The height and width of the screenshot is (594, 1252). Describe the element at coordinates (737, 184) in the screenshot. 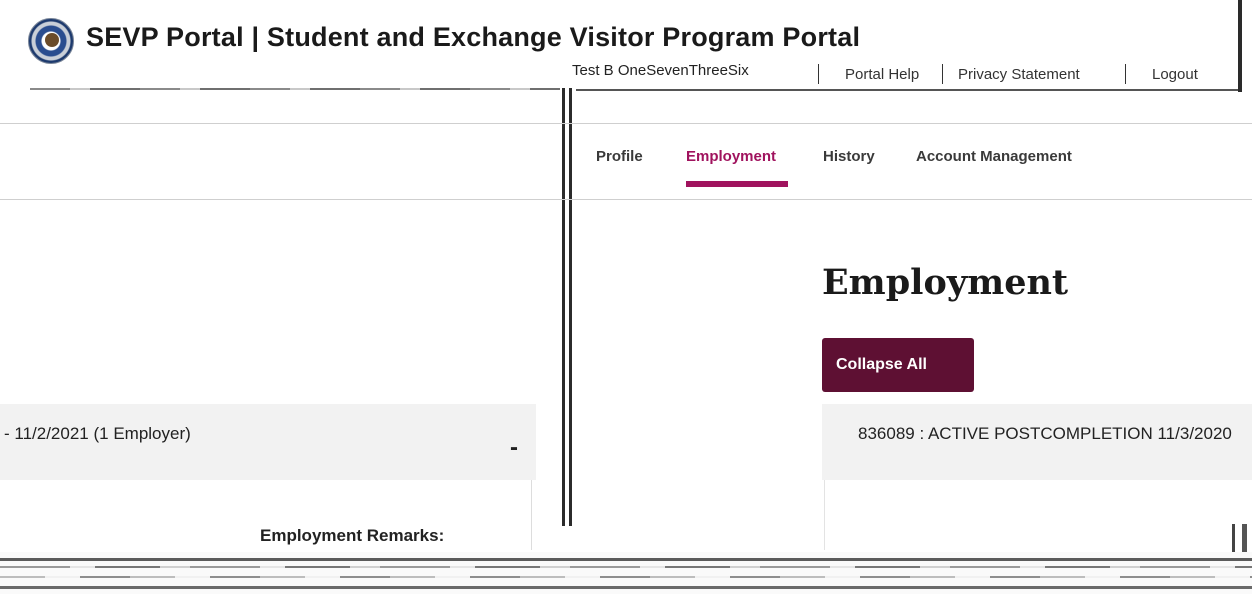

I see `active-tab-indicator` at that location.